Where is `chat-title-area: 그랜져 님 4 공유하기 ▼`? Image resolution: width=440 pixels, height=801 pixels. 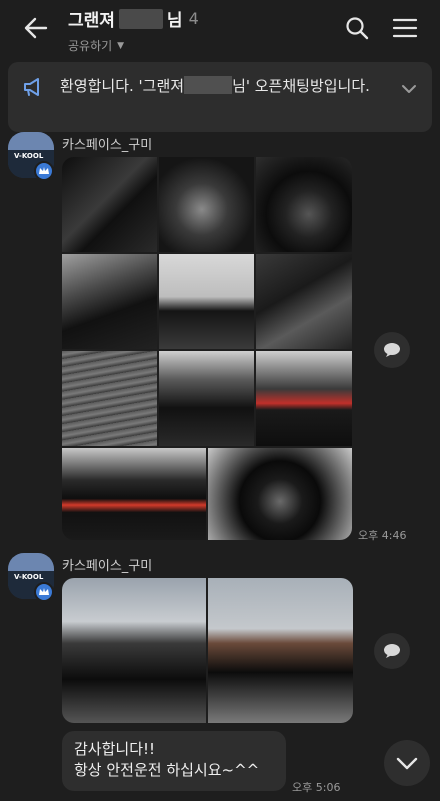 chat-title-area: 그랜져 님 4 공유하기 ▼ is located at coordinates (133, 30).